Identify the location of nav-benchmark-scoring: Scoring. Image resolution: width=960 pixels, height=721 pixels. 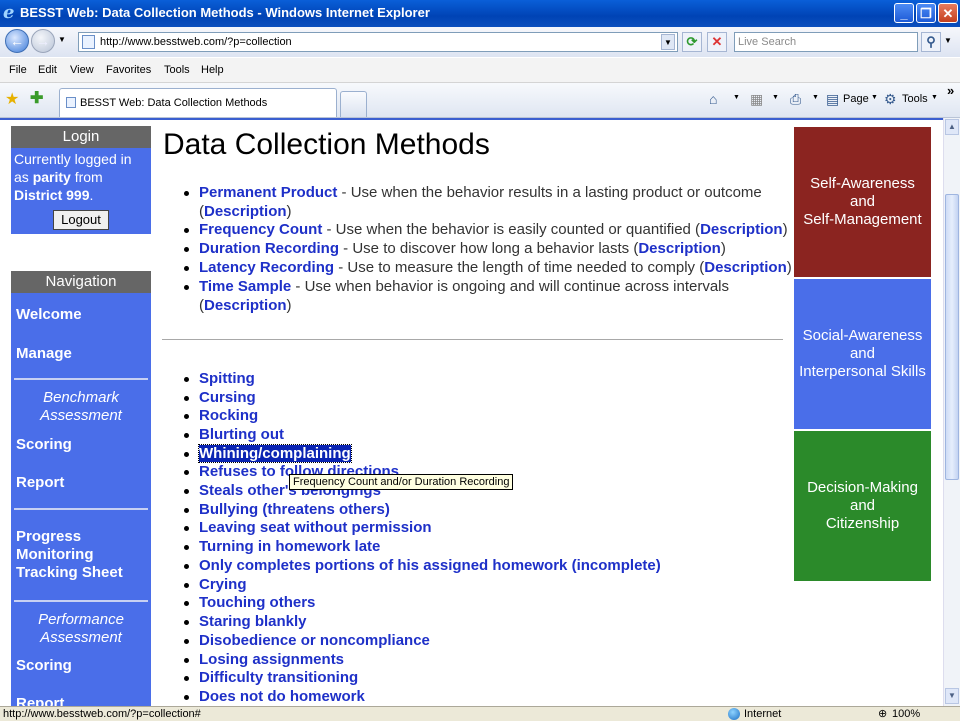
(44, 445).